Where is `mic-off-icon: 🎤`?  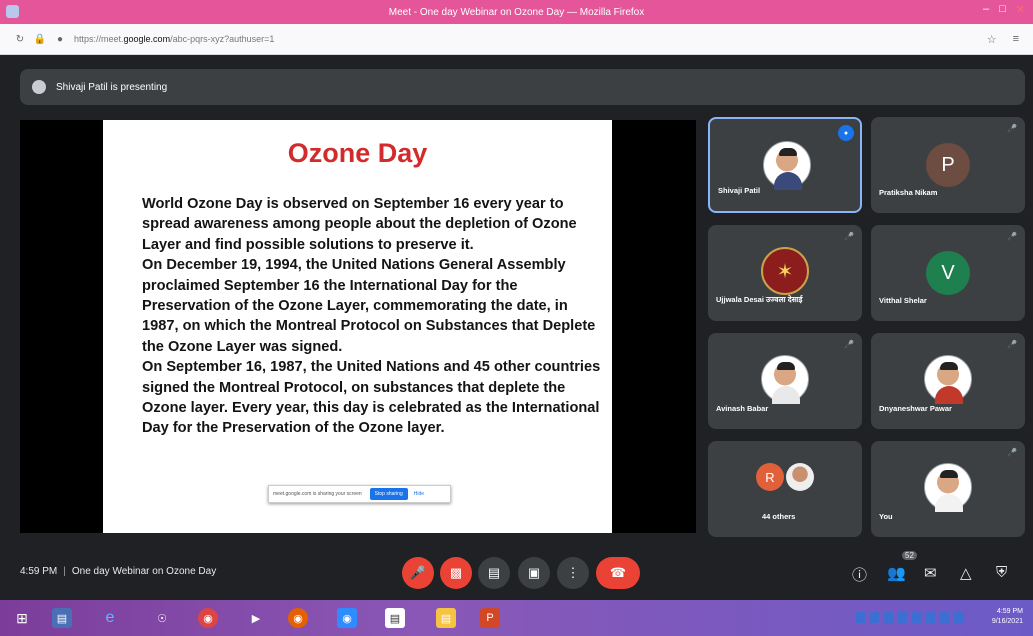 mic-off-icon: 🎤 is located at coordinates (418, 572).